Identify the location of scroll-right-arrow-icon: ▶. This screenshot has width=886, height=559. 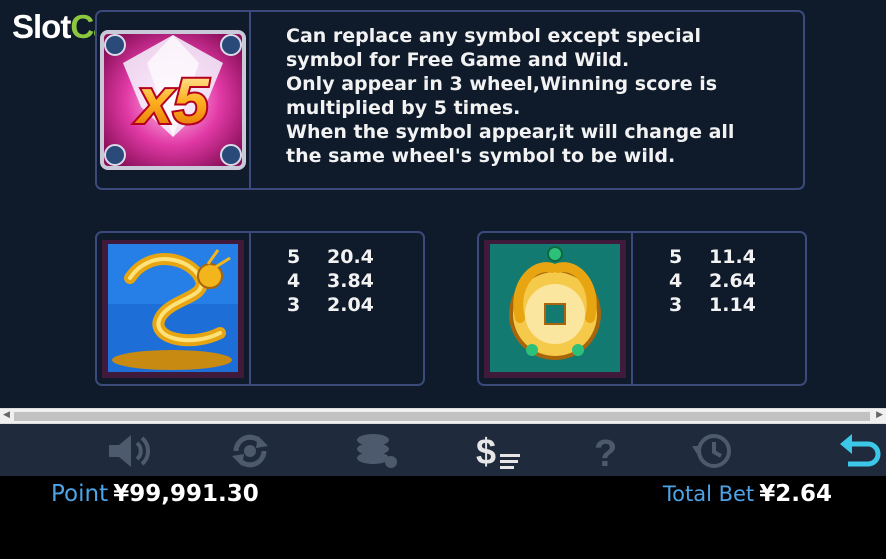
(879, 415).